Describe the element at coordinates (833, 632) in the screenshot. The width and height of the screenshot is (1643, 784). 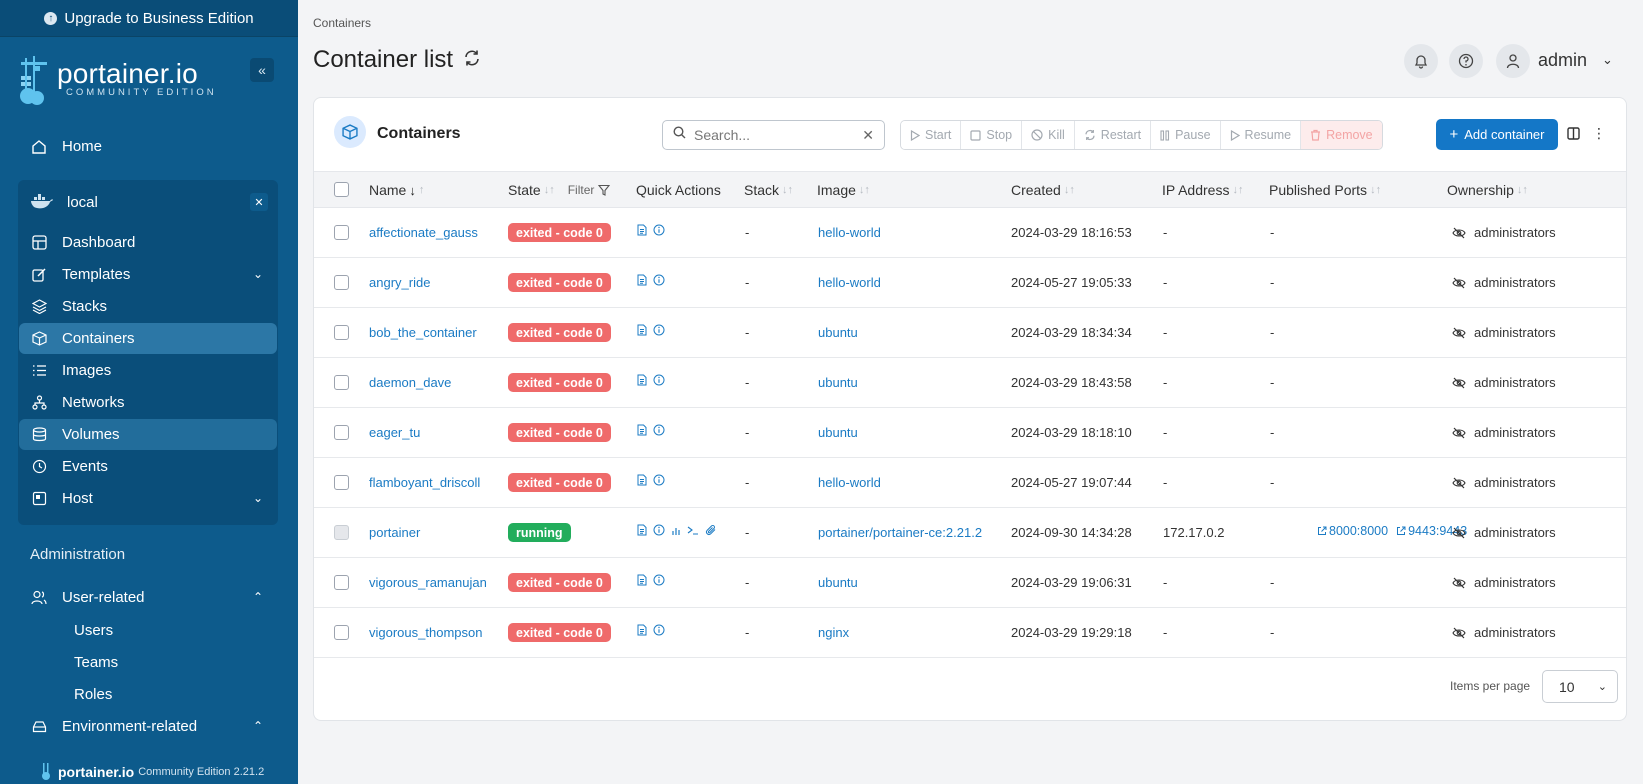
I see `image-link: nginx` at that location.